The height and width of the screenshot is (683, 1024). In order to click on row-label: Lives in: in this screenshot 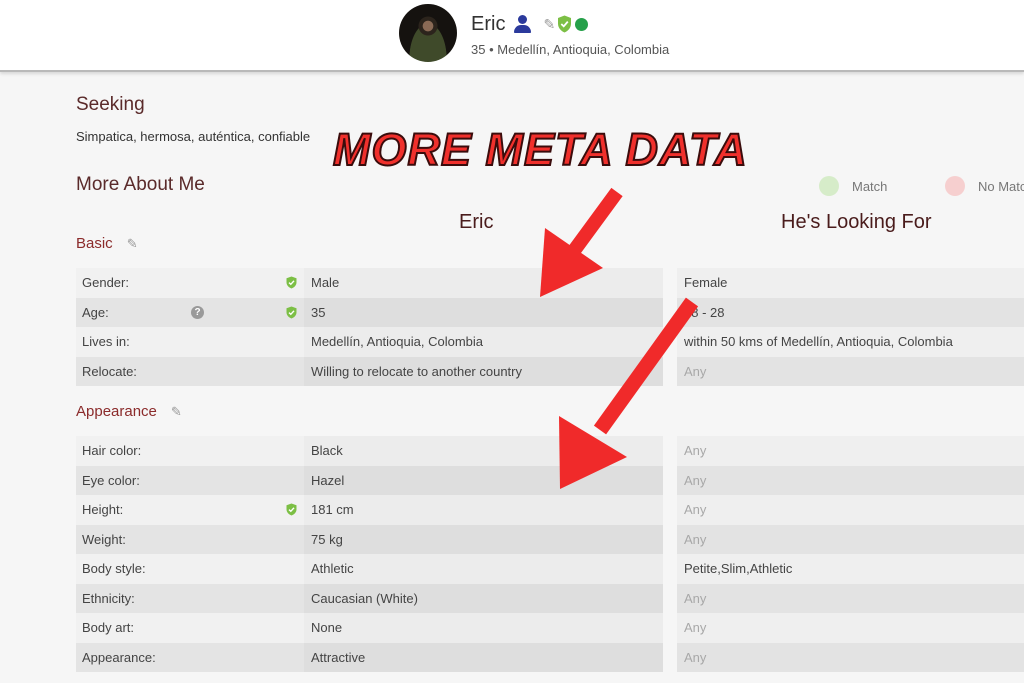, I will do `click(190, 342)`.